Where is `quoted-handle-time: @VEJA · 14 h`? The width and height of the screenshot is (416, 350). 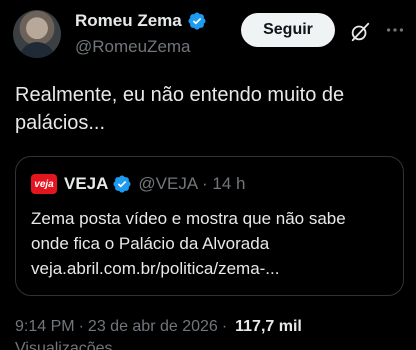 quoted-handle-time: @VEJA · 14 h is located at coordinates (192, 183).